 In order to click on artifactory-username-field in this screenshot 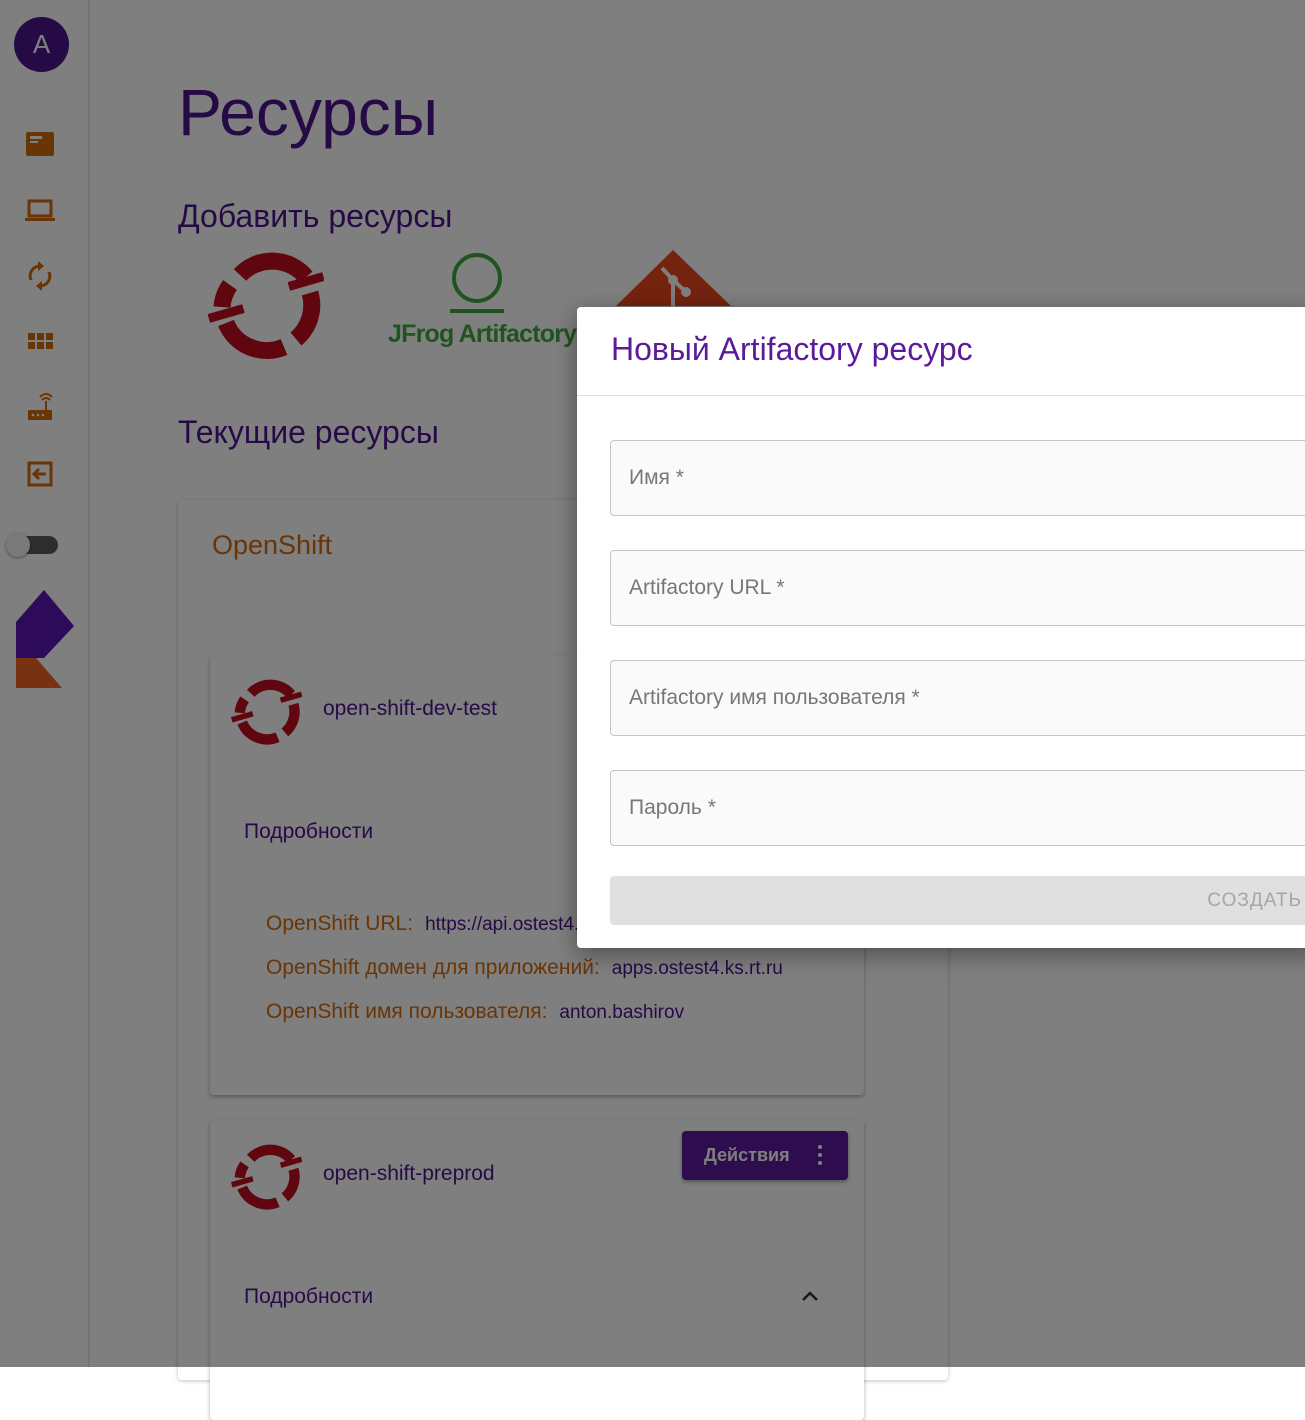, I will do `click(957, 698)`.